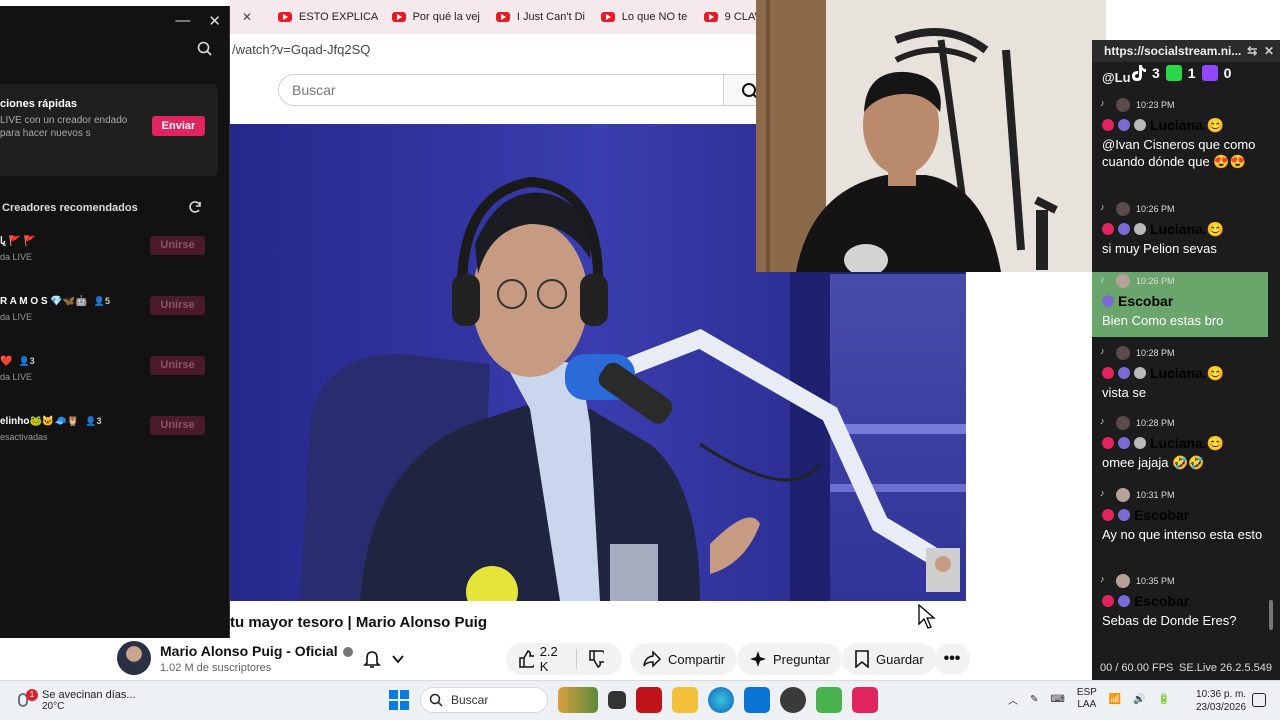 The width and height of the screenshot is (1280, 720). What do you see at coordinates (256, 651) in the screenshot?
I see `channel-name: Mario Alonso Puig - Oficial` at bounding box center [256, 651].